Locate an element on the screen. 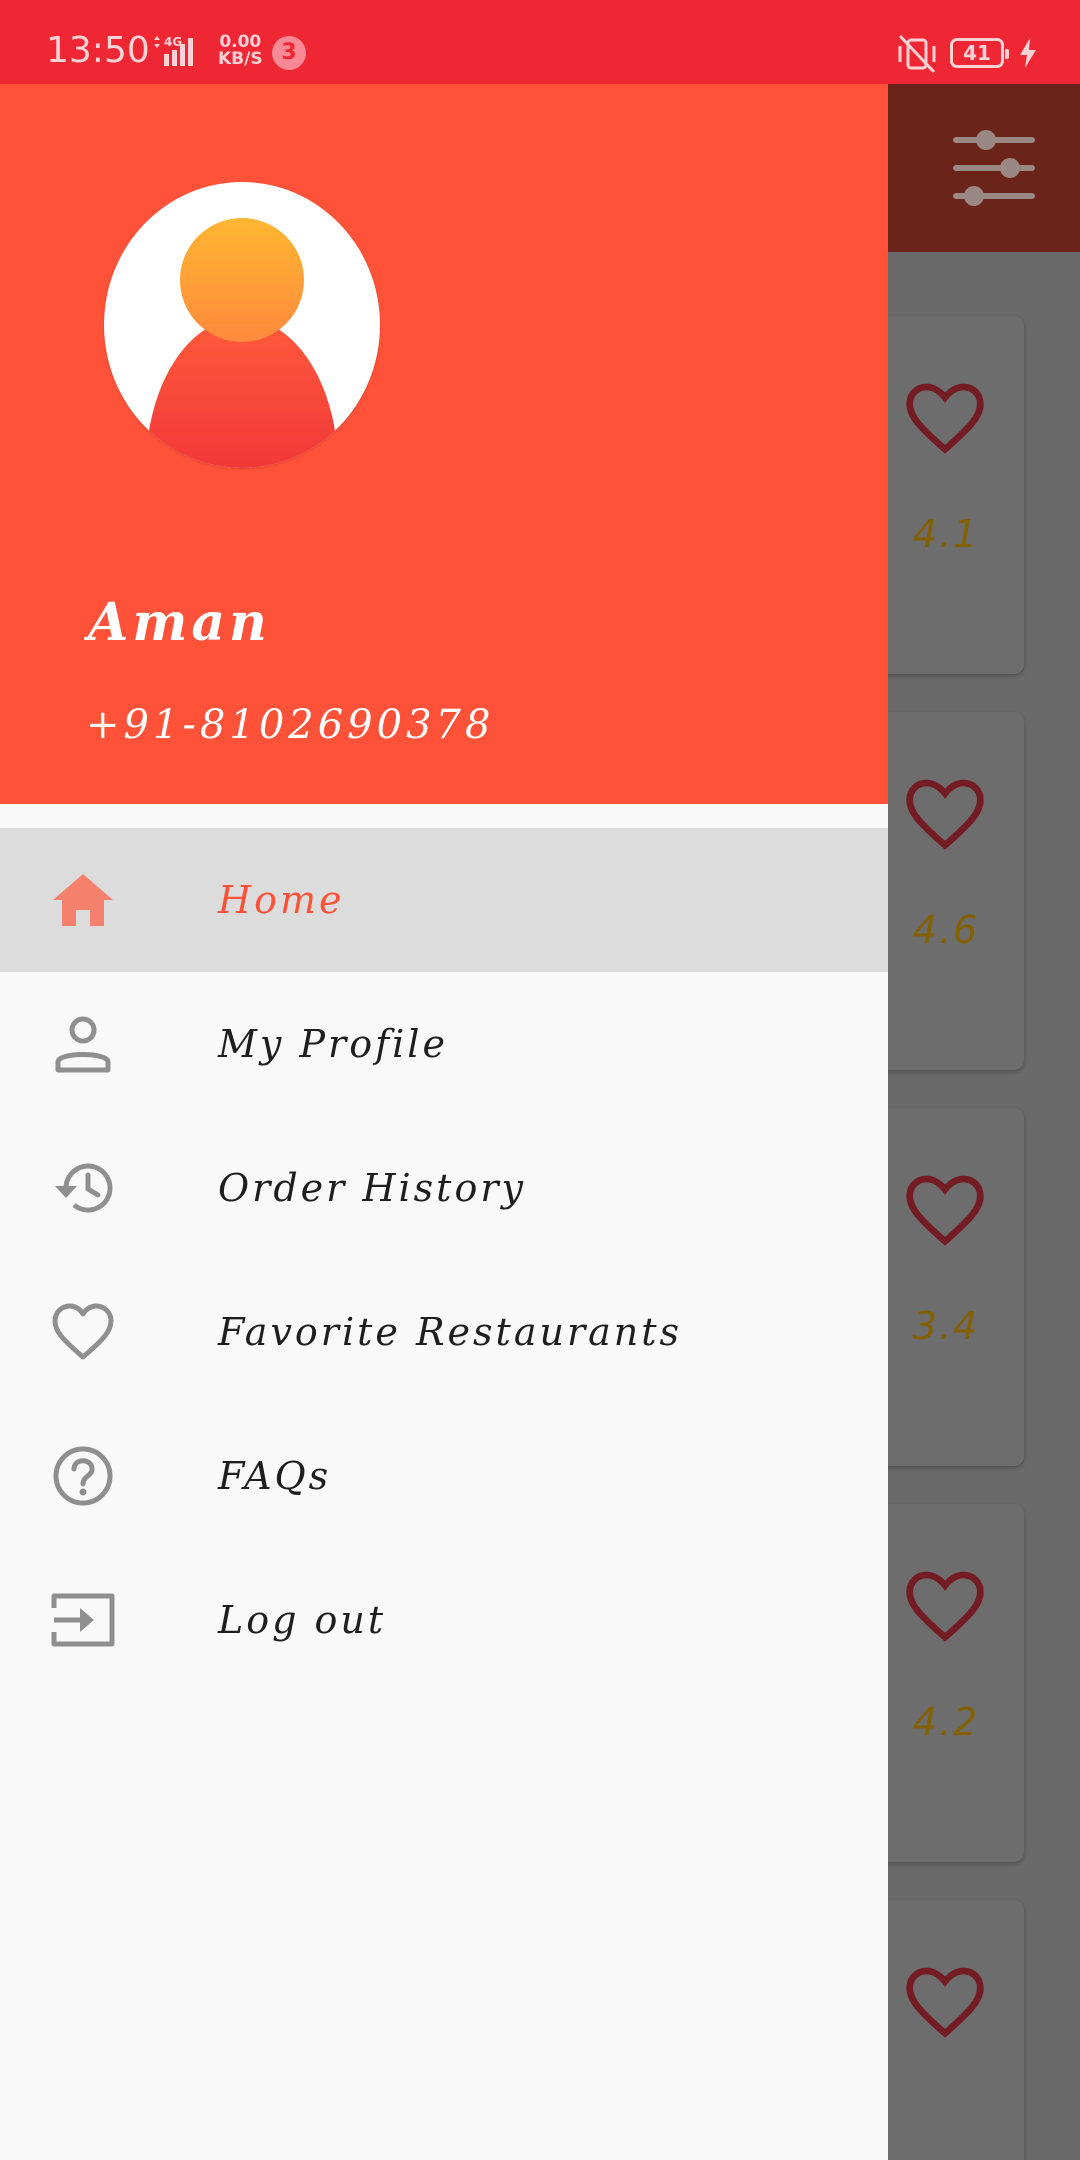  status-bar: 13:50 4G 0.00 KB/S 3 41 is located at coordinates (540, 42).